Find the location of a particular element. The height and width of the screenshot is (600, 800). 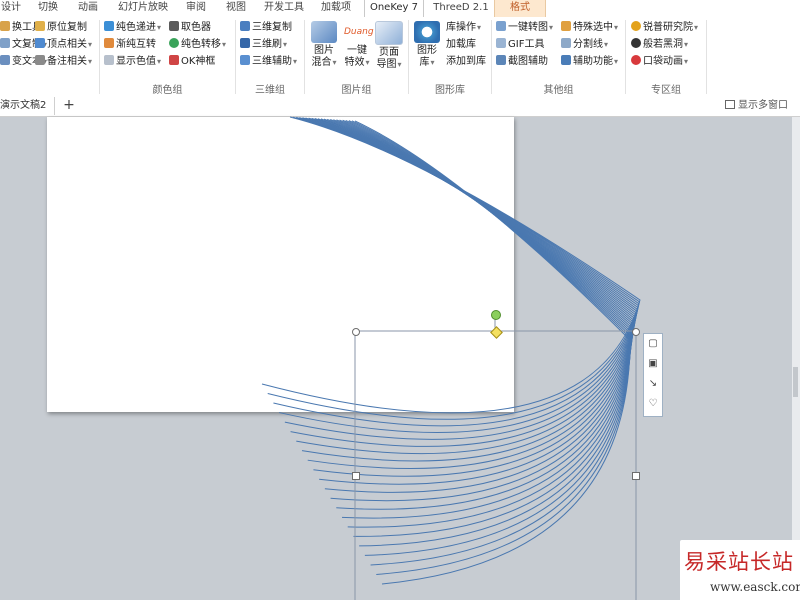

image-icon: ▣ is located at coordinates (653, 364).